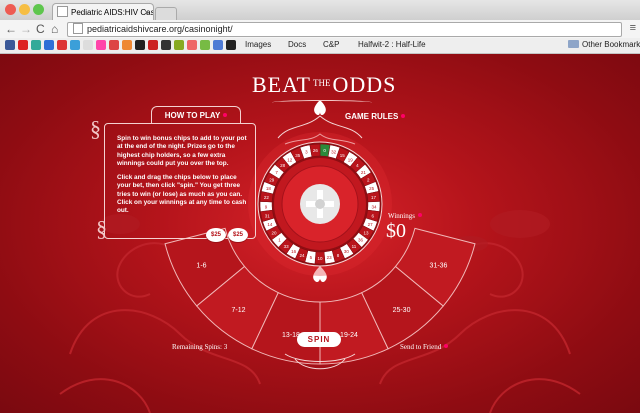 This screenshot has width=640, height=413. Describe the element at coordinates (401, 216) in the screenshot. I see `winnings-label-text: Winnings` at that location.